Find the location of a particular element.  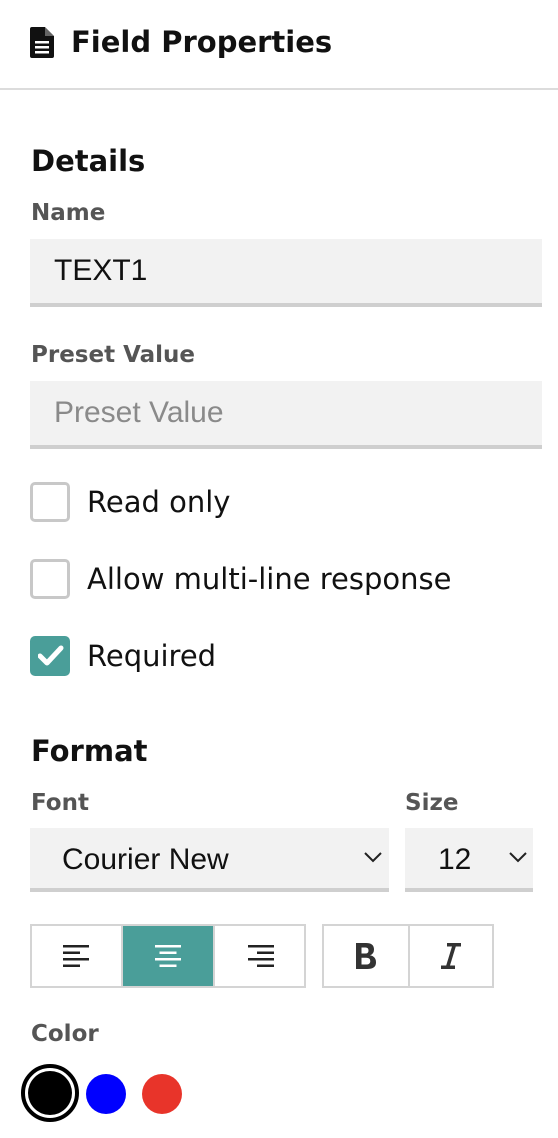

preset-value-input is located at coordinates (286, 415).